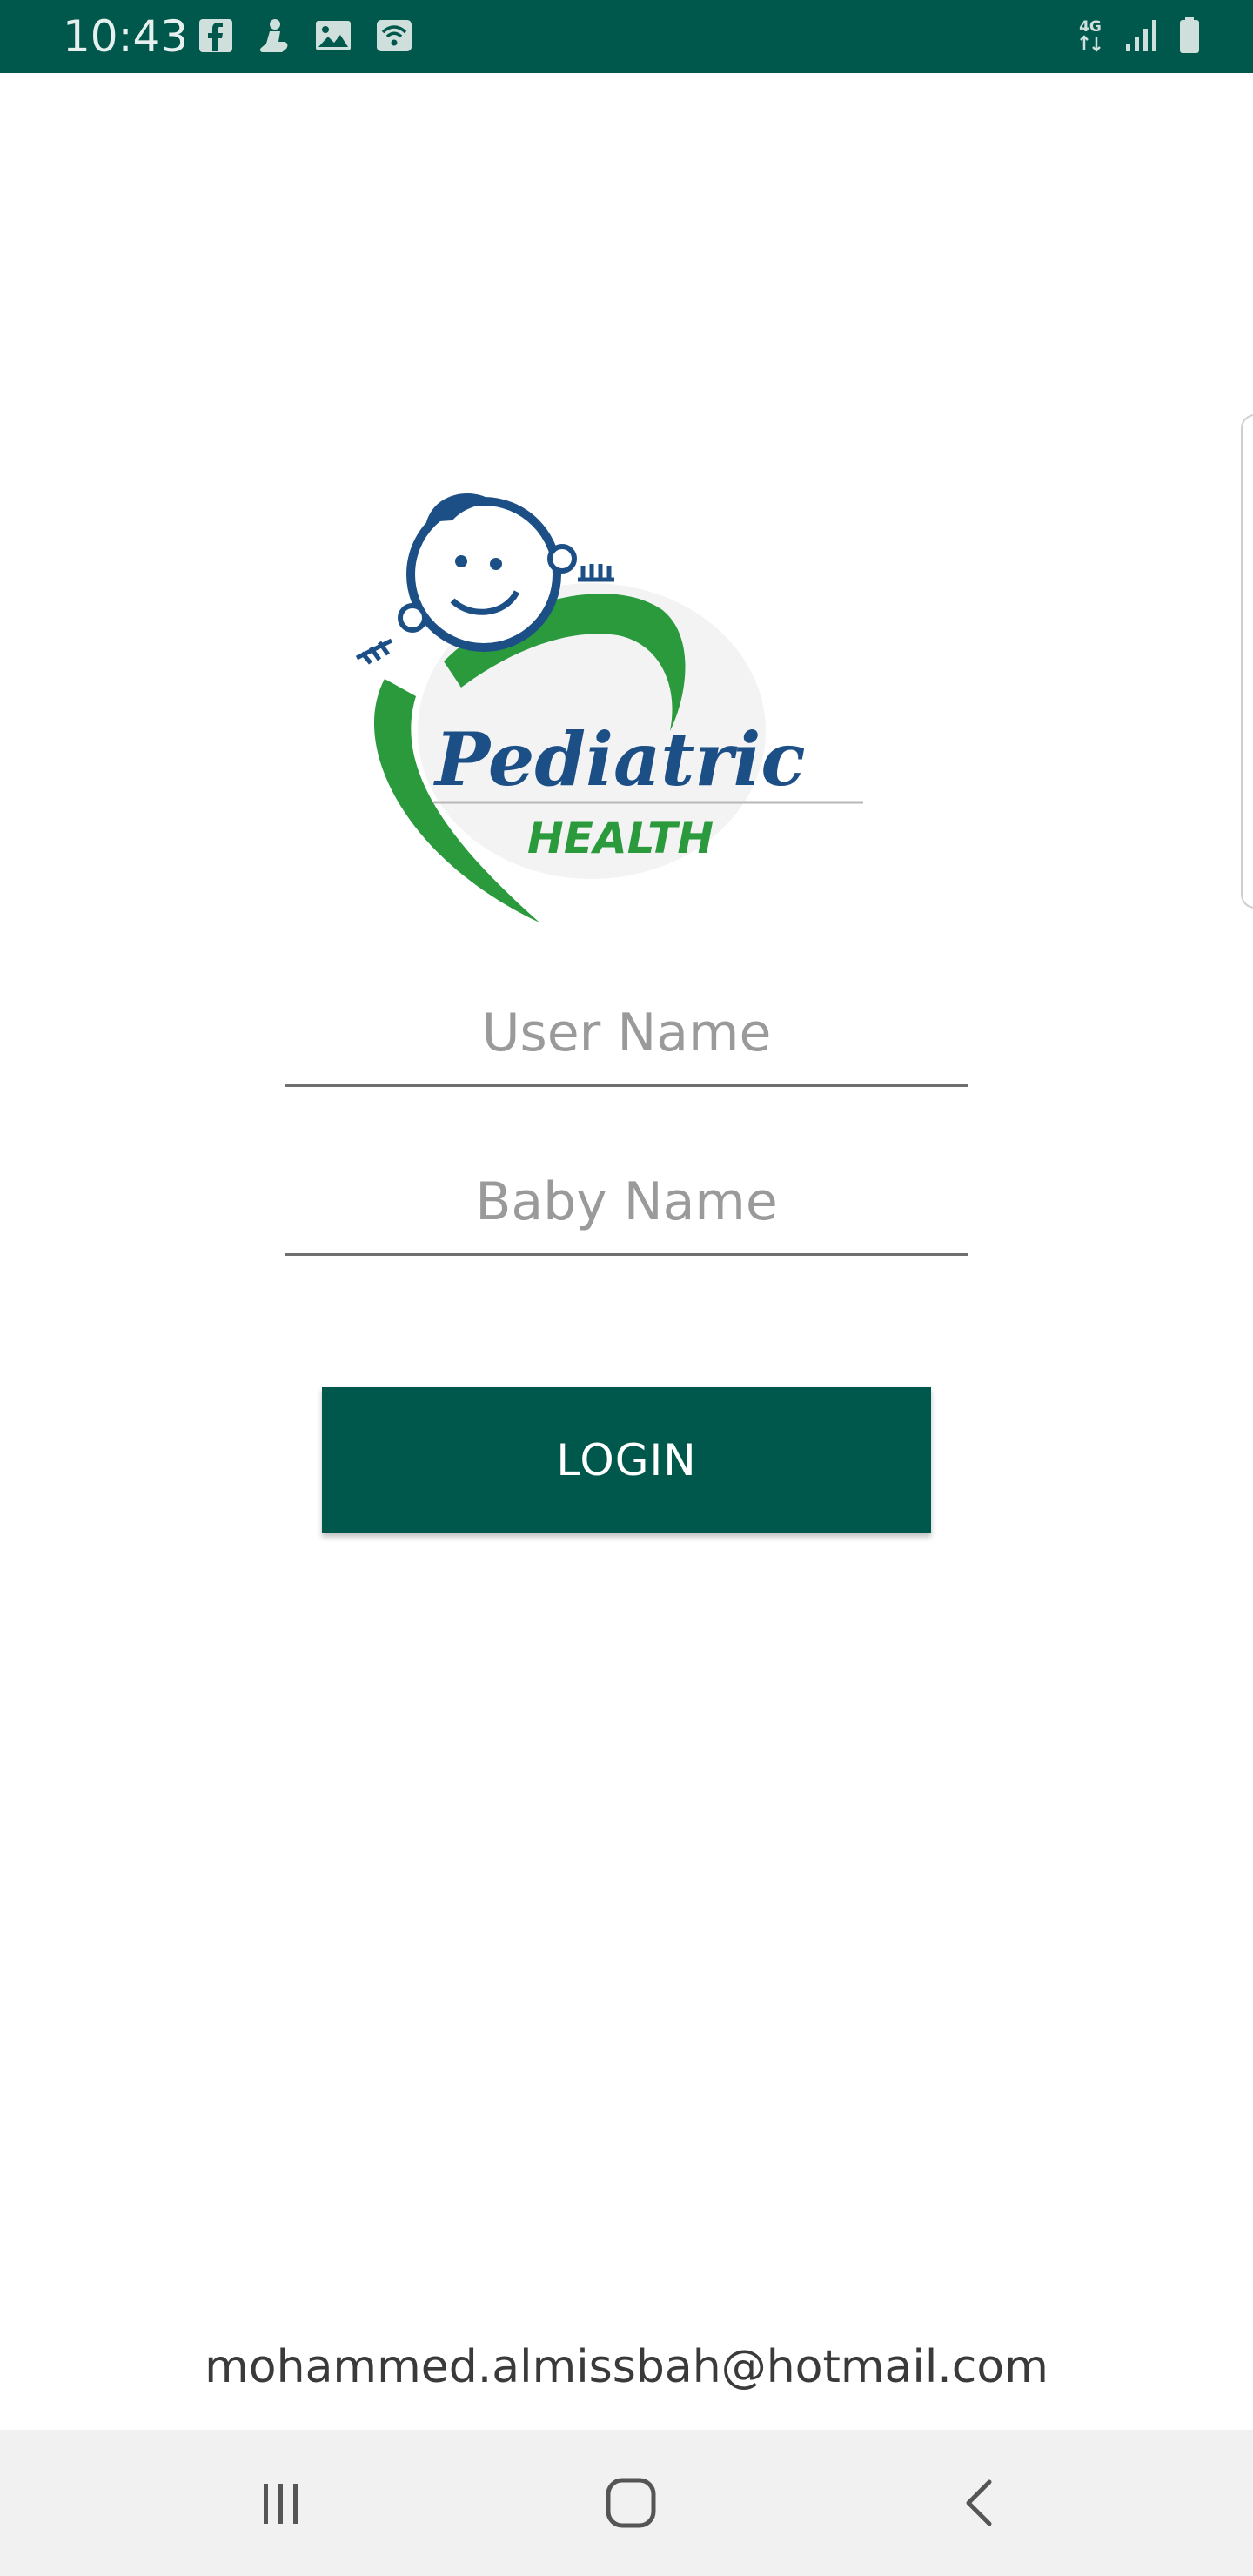  Describe the element at coordinates (609, 707) in the screenshot. I see `pediatric-health-logo: Pediatric HEALTH` at that location.